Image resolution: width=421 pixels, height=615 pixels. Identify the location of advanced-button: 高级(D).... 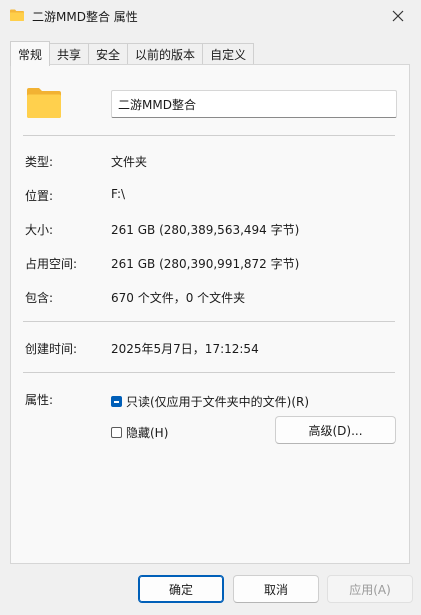
(335, 430).